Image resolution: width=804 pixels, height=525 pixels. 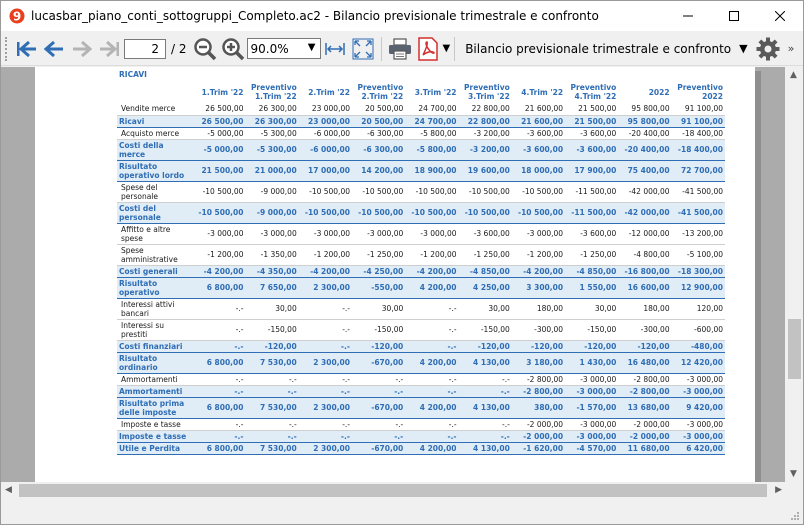 What do you see at coordinates (538, 408) in the screenshot?
I see `table-cell: 380,00` at bounding box center [538, 408].